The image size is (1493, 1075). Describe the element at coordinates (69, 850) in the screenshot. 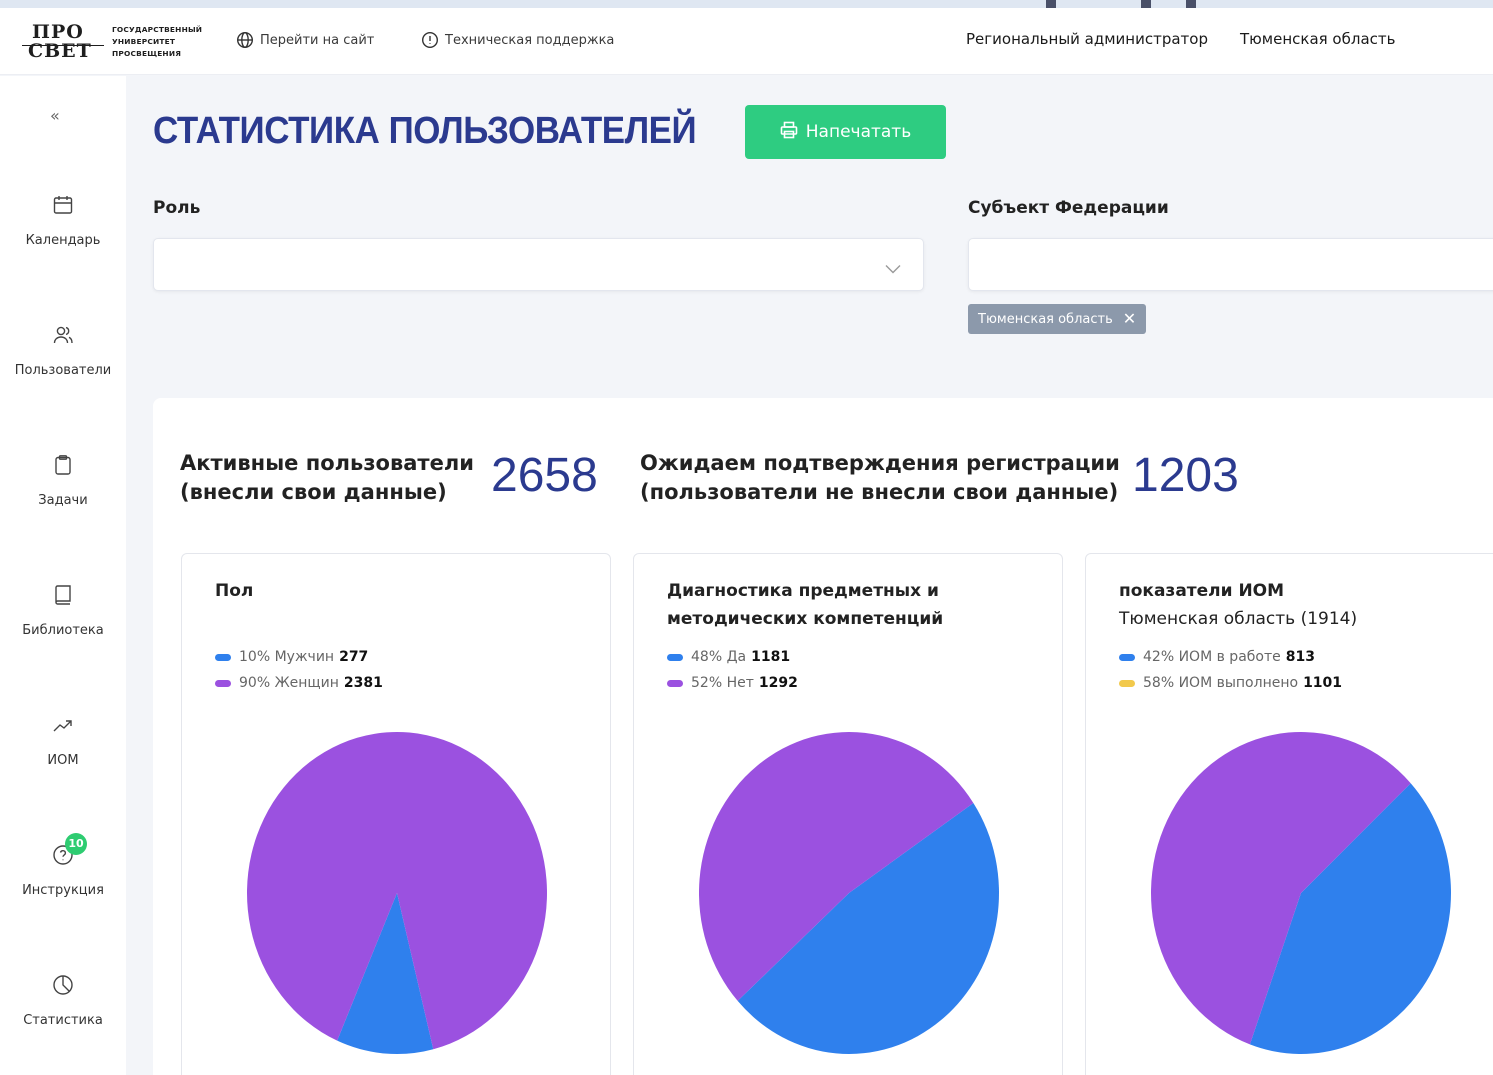

I see `help-circle-icon: 10` at that location.